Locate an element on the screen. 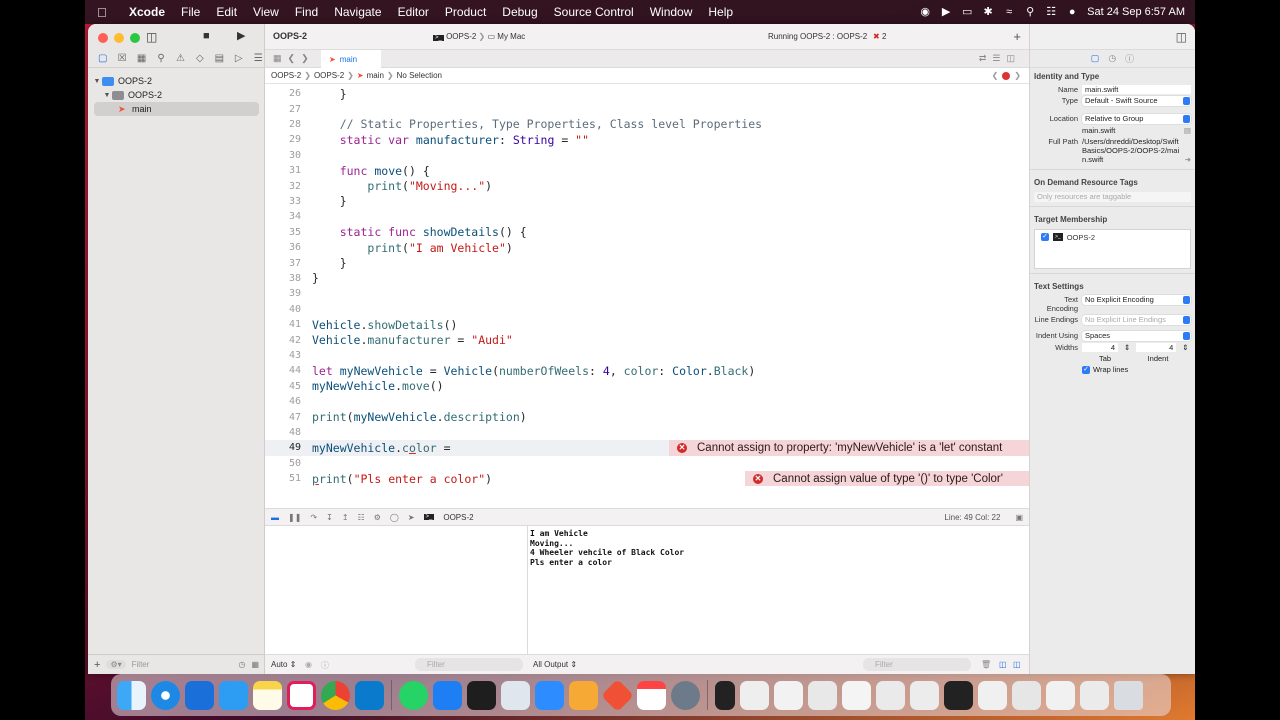 The height and width of the screenshot is (720, 1280). pages-icon is located at coordinates (583, 695).